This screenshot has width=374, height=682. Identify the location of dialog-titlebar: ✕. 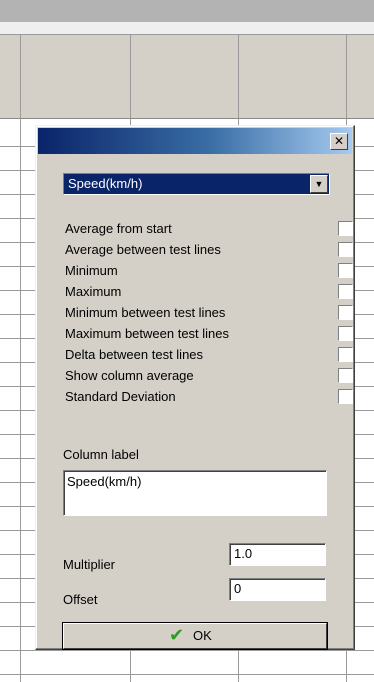
(195, 141).